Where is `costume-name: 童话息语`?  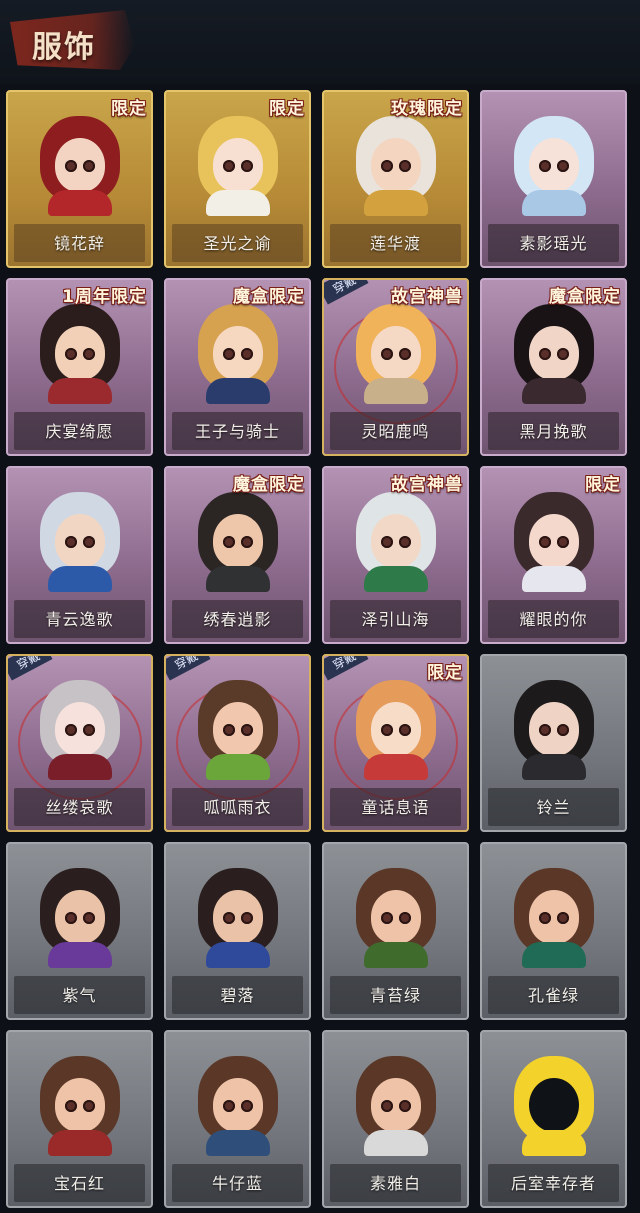
costume-name: 童话息语 is located at coordinates (395, 807).